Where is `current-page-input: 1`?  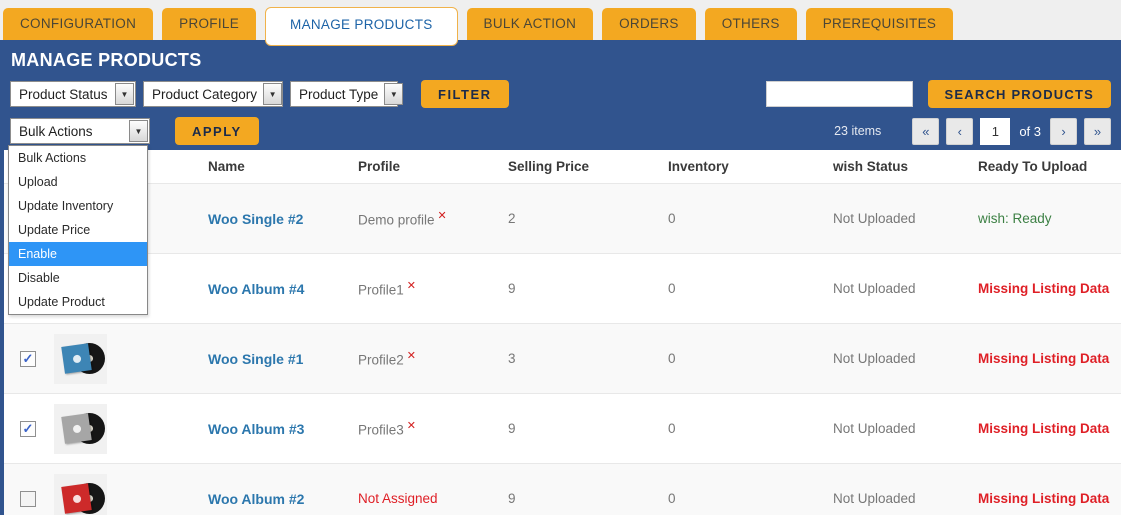 current-page-input: 1 is located at coordinates (995, 131).